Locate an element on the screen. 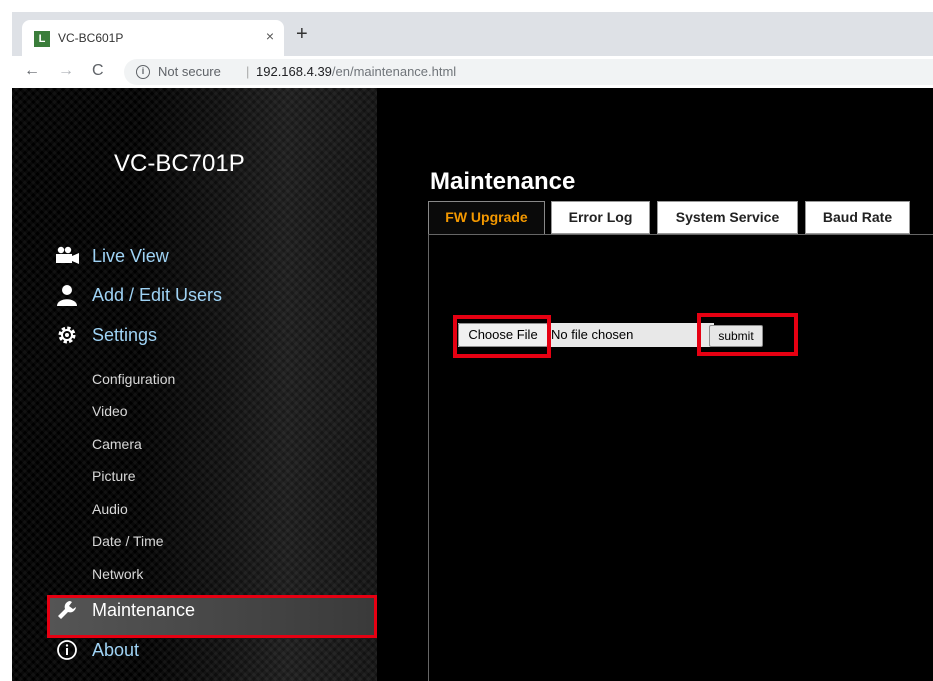  url-text: 192.168.4.39/en/maintenance.html is located at coordinates (356, 71).